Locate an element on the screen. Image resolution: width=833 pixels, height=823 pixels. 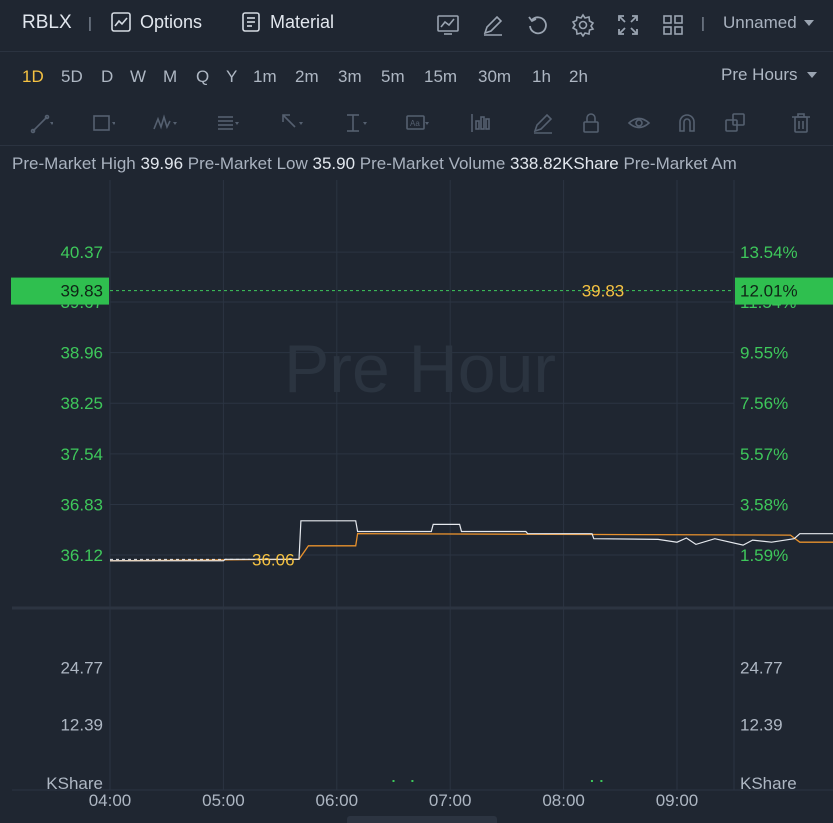
options-button: Options is located at coordinates (156, 22).